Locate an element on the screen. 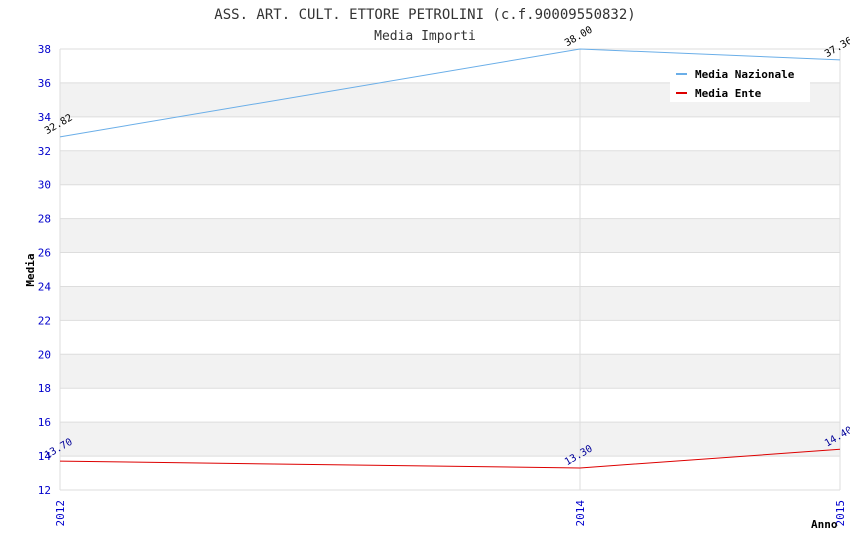  y-tick-label: 16 is located at coordinates (44, 422).